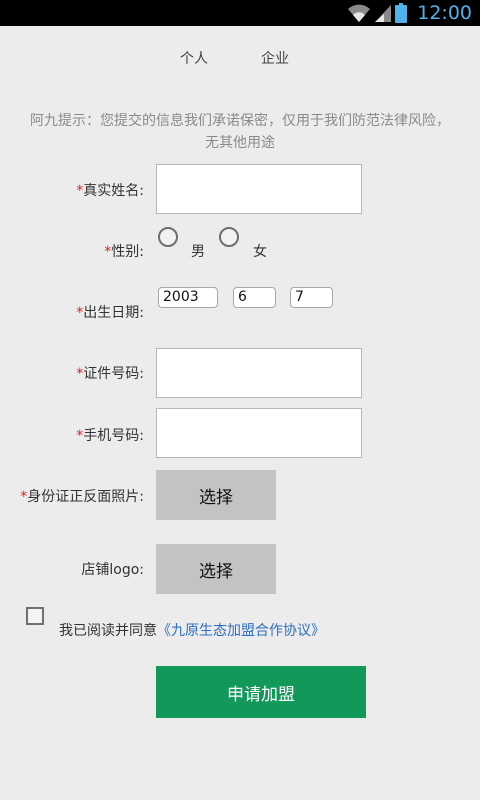  Describe the element at coordinates (110, 374) in the screenshot. I see `id-number-label: *证件号码:` at that location.